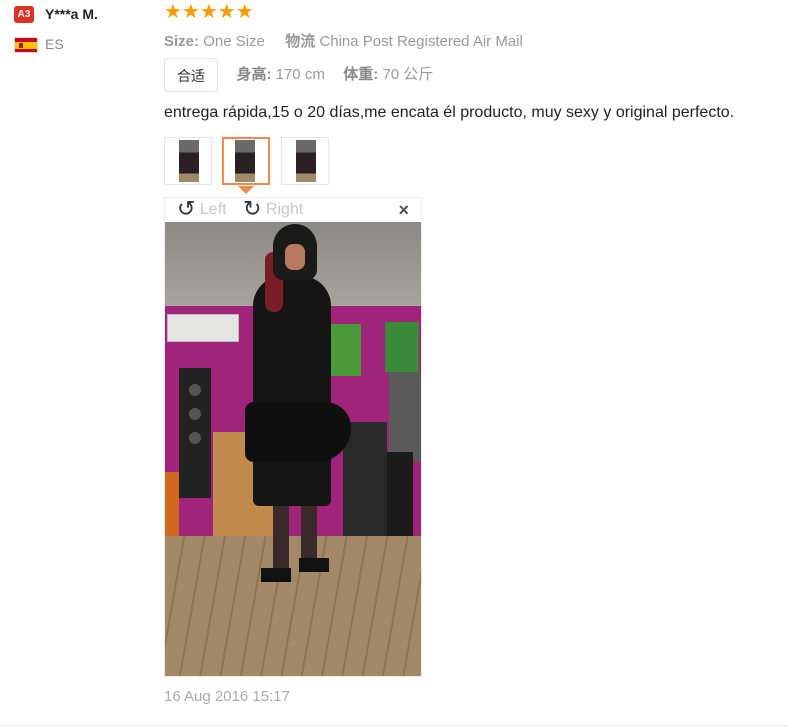 Image resolution: width=788 pixels, height=728 pixels. I want to click on reviewer-country: ES, so click(54, 44).